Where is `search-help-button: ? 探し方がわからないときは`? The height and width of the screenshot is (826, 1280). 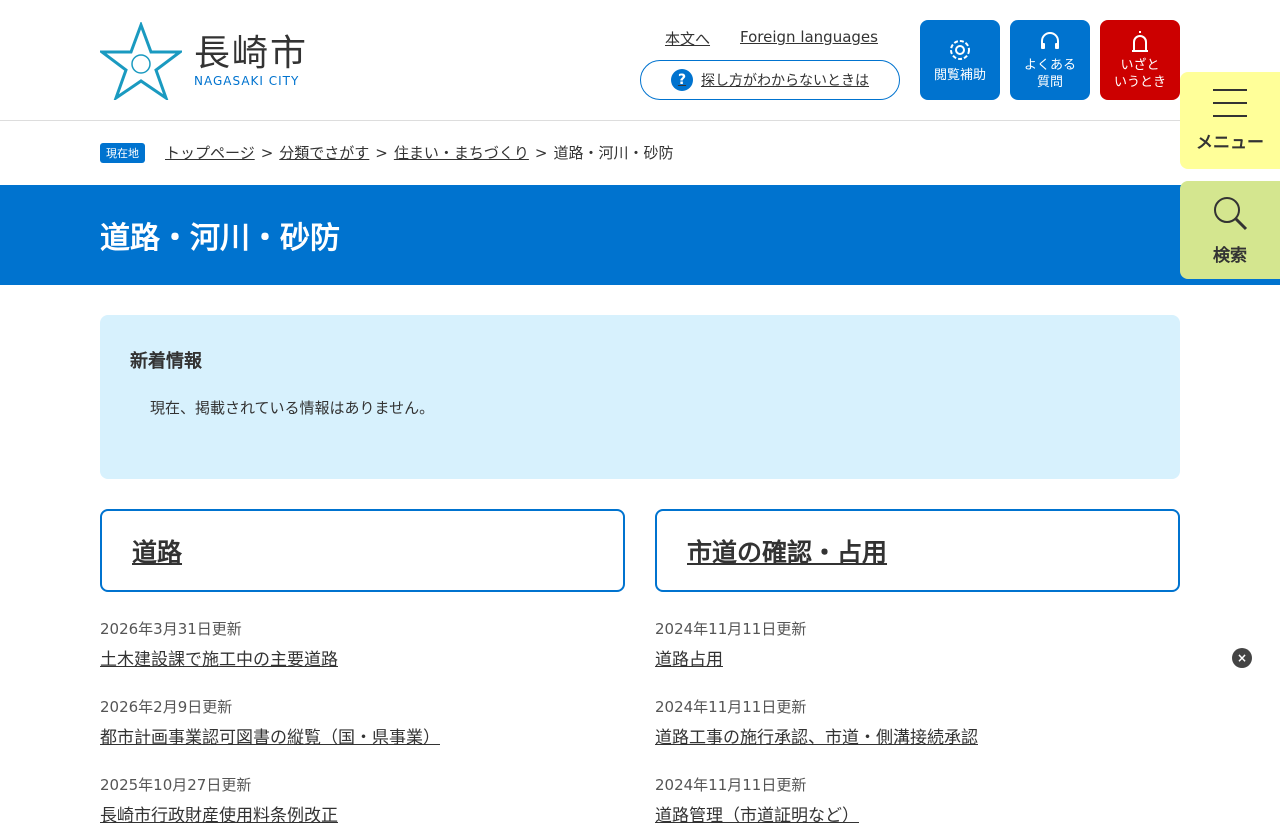
search-help-button: ? 探し方がわからないときは is located at coordinates (770, 80).